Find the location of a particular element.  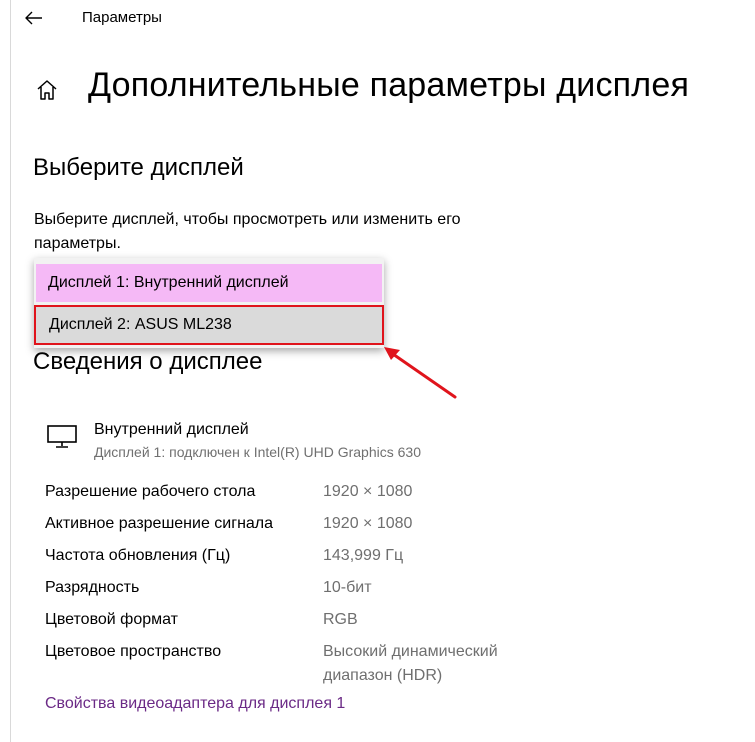

back-button is located at coordinates (34, 18).